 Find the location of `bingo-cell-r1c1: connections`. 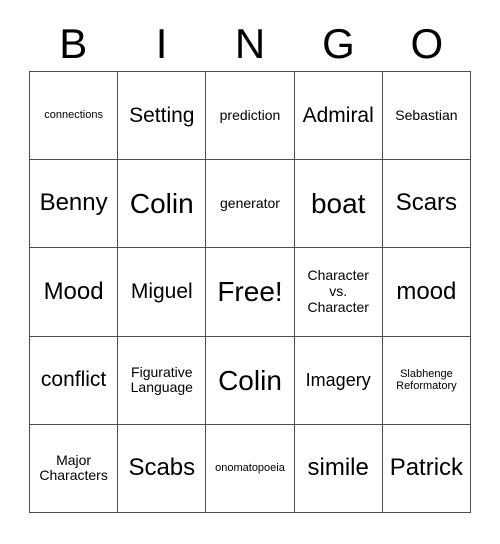

bingo-cell-r1c1: connections is located at coordinates (74, 116).